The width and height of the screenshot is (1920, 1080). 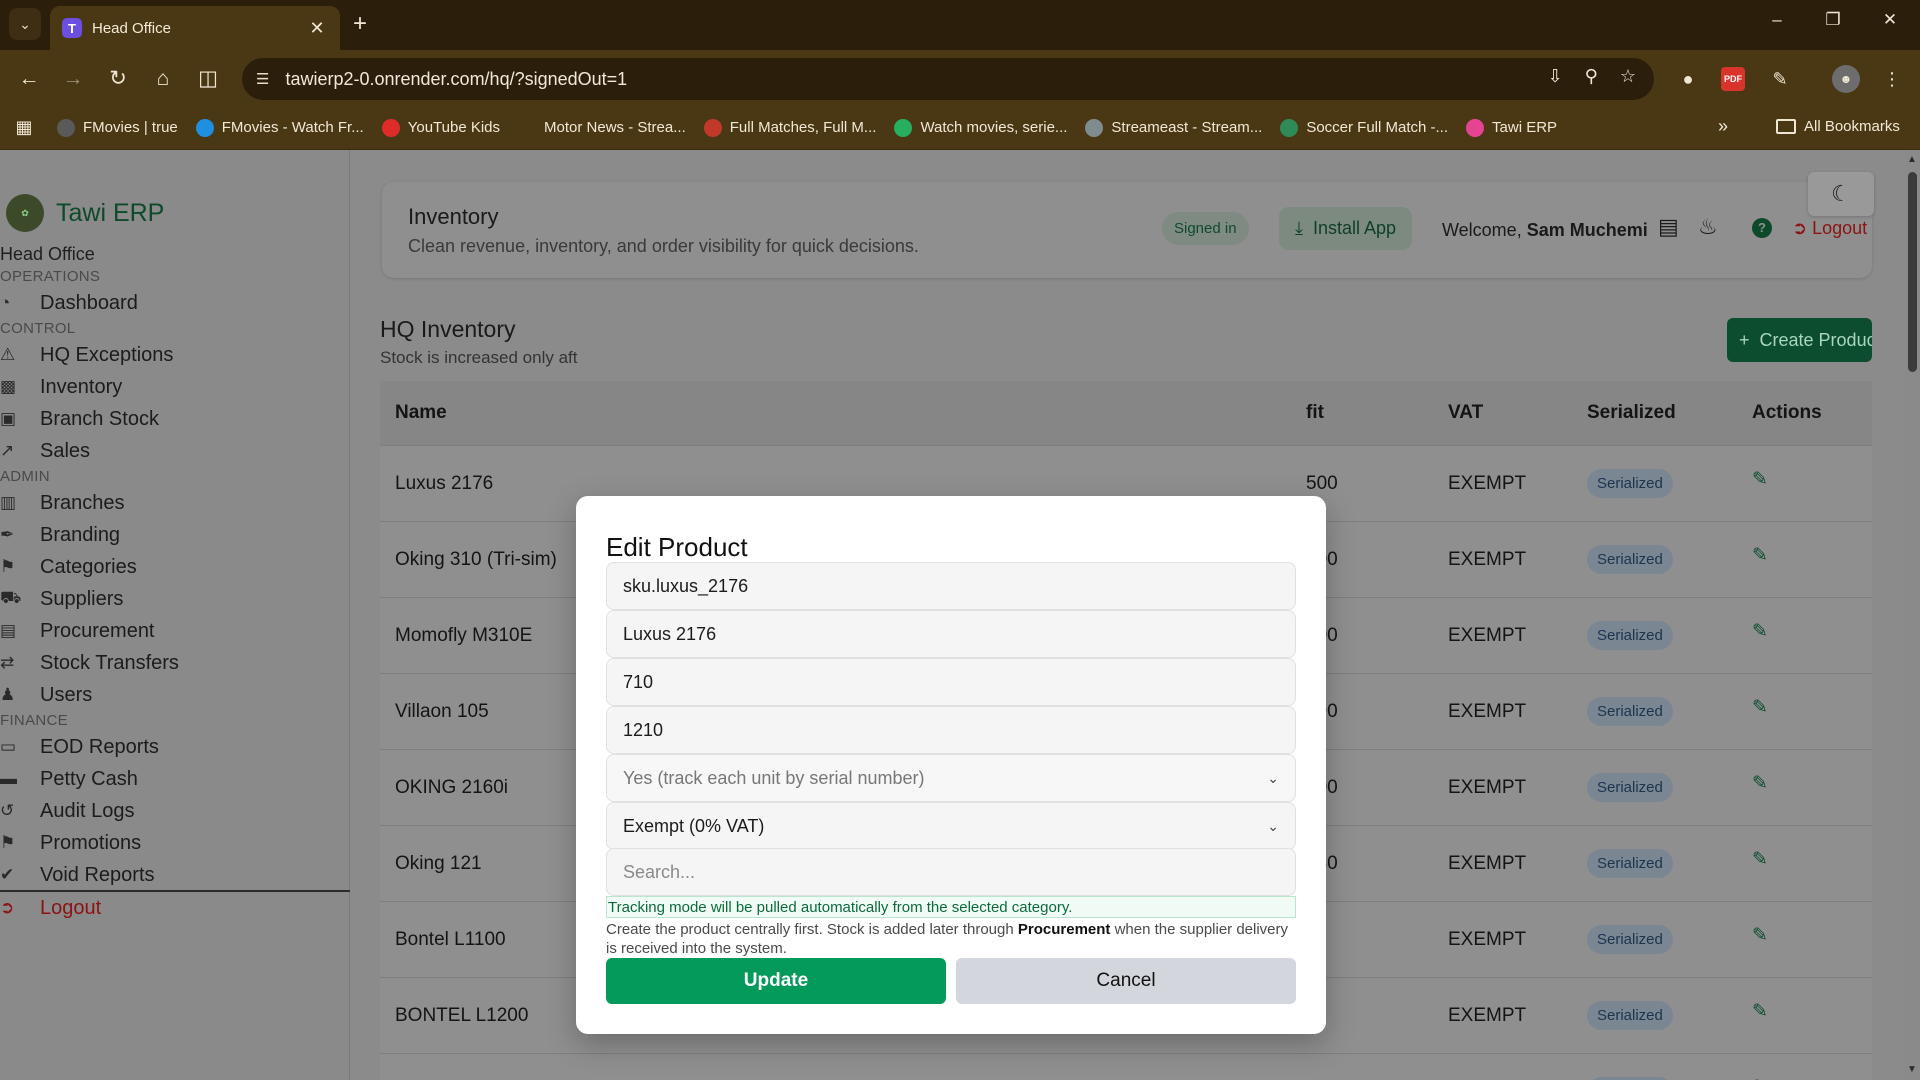 I want to click on sidebar-item-dashboard: ◔ Dashboard, so click(x=69, y=303).